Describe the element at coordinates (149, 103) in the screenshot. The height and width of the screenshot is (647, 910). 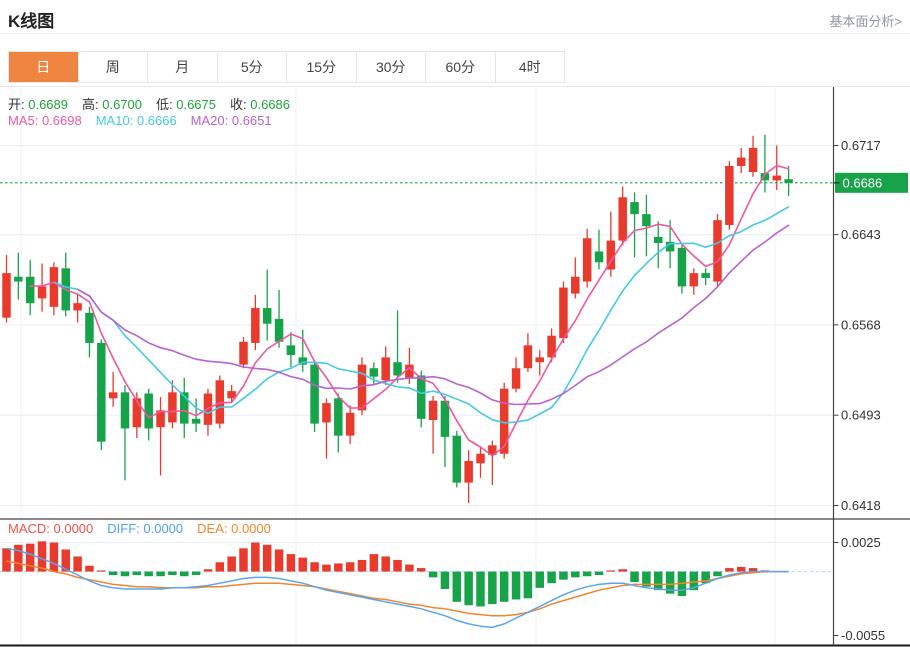
I see `ohlc-legend: 开: 0.6689 高: 0.6700 低: 0.6675 收: 0.6686` at that location.